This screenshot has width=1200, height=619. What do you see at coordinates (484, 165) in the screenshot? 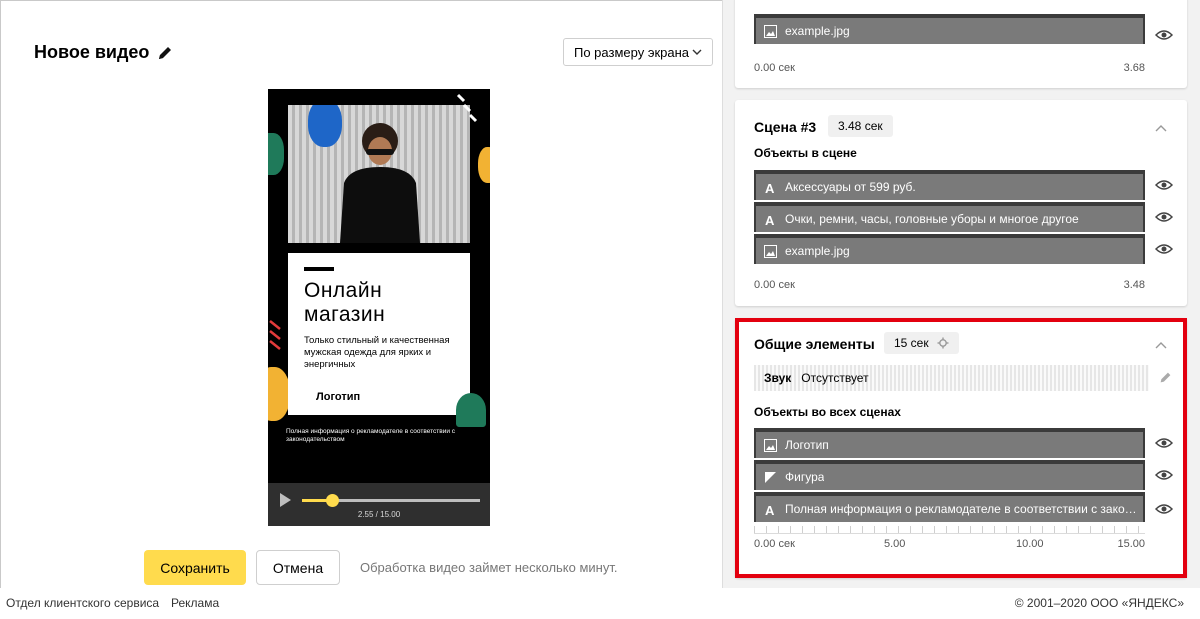
I see `decor-blob-yellow-right` at bounding box center [484, 165].